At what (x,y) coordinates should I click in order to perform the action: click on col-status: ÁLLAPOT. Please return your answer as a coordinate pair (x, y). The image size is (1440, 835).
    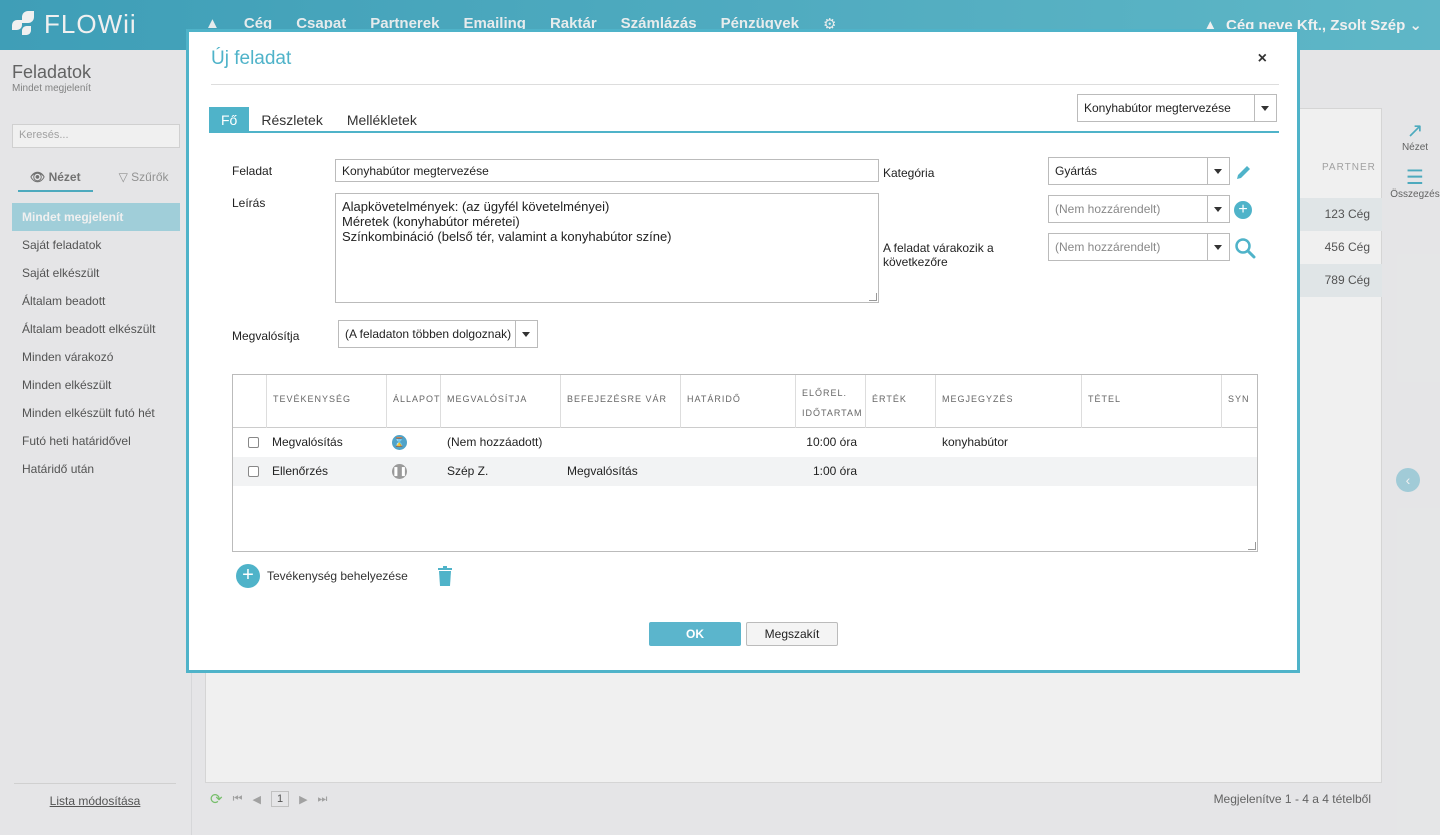
    Looking at the image, I should click on (413, 401).